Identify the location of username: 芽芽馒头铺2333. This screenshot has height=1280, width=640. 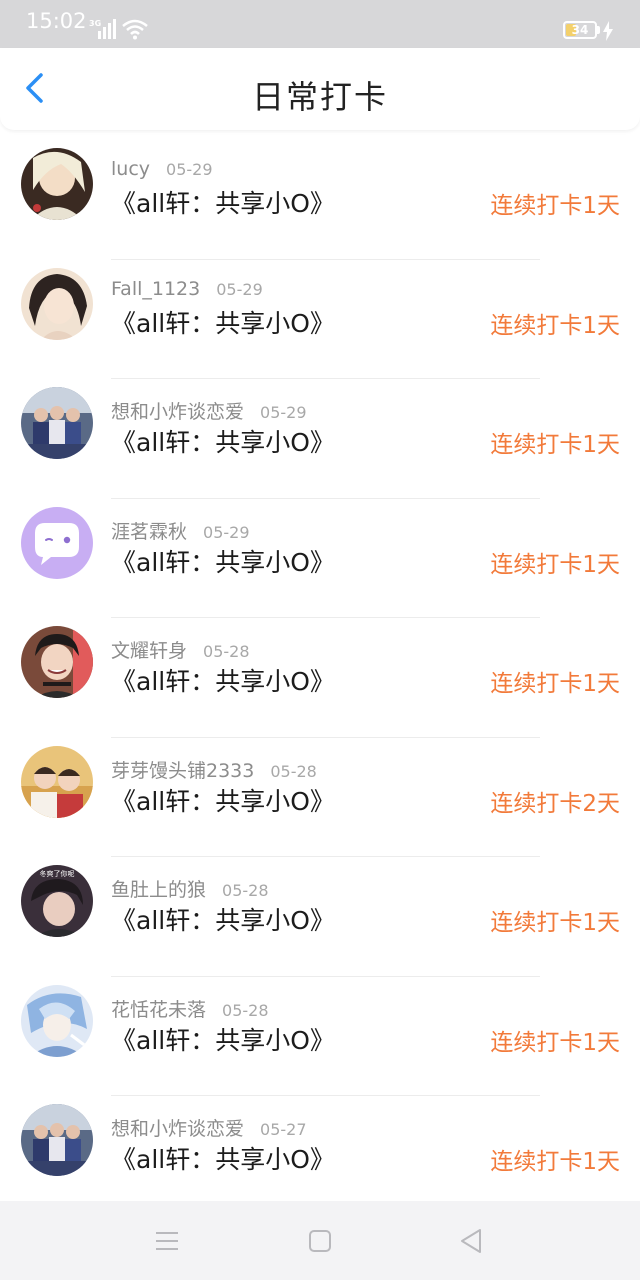
(182, 771).